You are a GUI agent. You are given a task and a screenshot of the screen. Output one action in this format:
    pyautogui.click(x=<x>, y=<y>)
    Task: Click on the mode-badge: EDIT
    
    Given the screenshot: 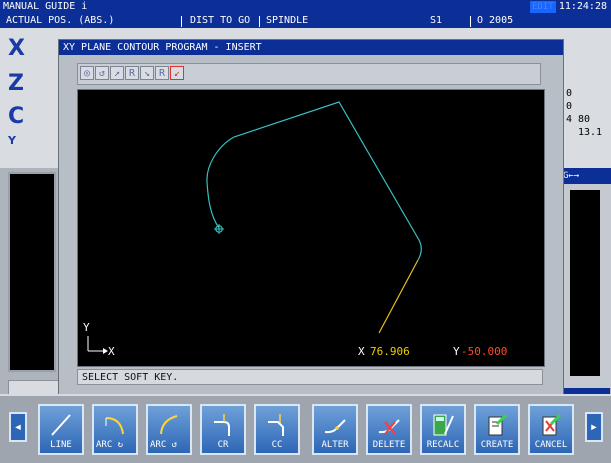 What is the action you would take?
    pyautogui.click(x=543, y=7)
    